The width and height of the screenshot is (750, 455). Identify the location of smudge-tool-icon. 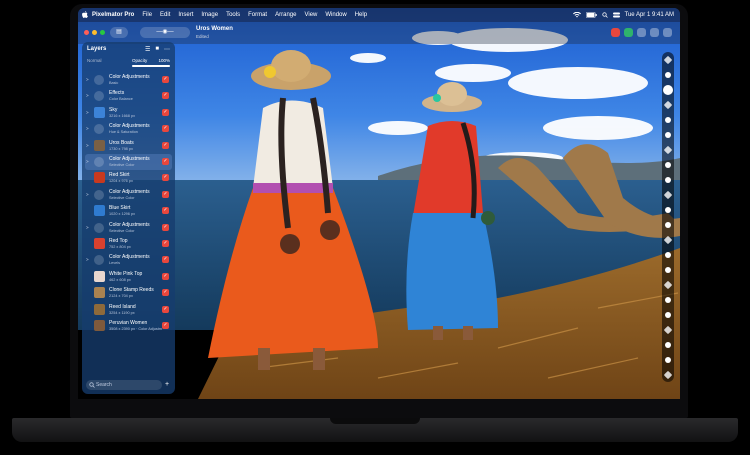
(668, 270).